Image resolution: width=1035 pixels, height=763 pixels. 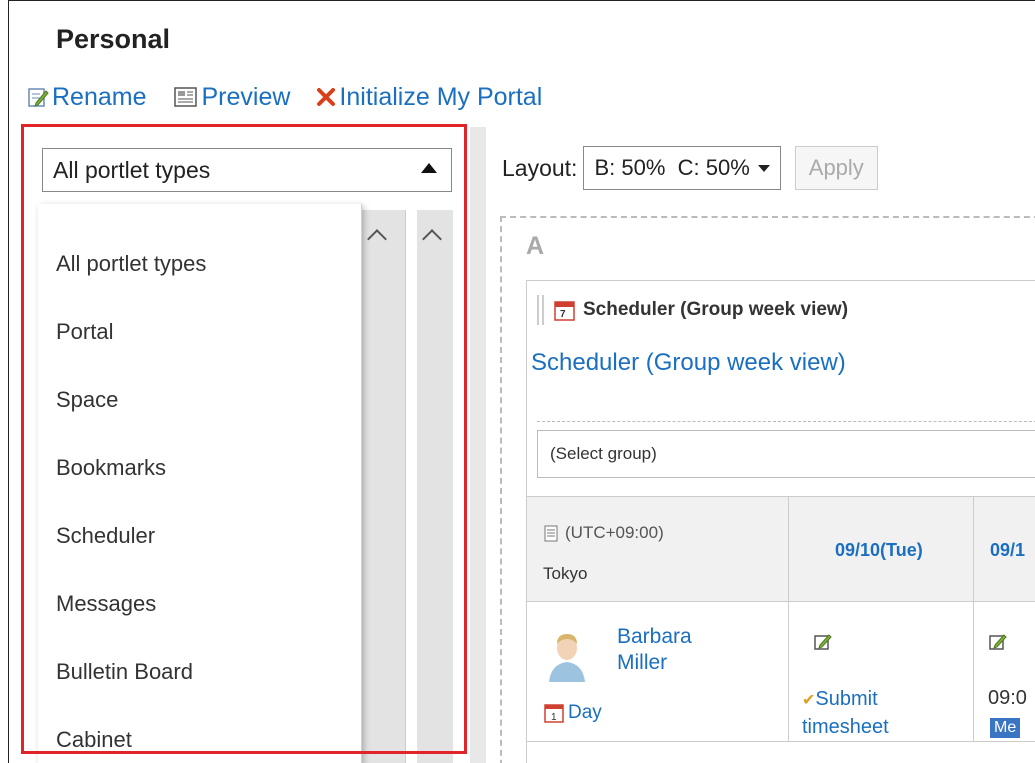 What do you see at coordinates (199, 604) in the screenshot?
I see `dropdown-option: Messages` at bounding box center [199, 604].